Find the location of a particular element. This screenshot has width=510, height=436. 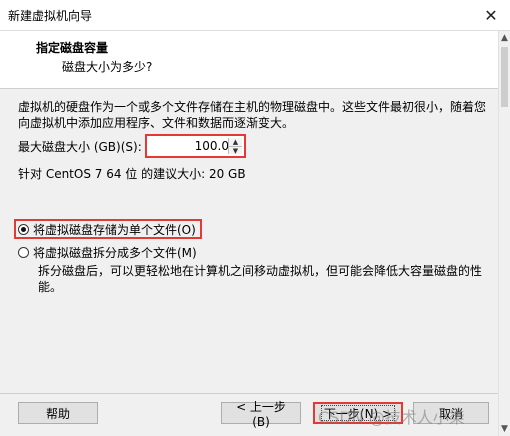

back-button: < 上一步(B) is located at coordinates (261, 414).